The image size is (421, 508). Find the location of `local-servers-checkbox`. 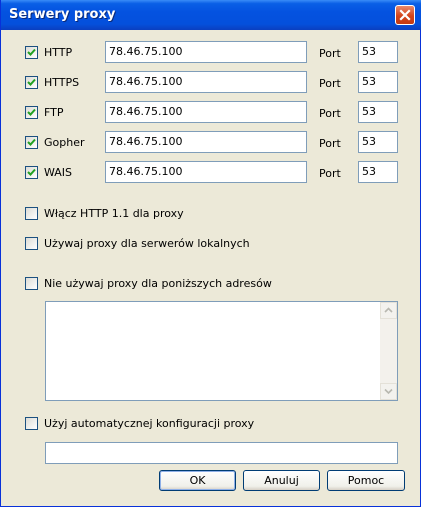

local-servers-checkbox is located at coordinates (31, 243).